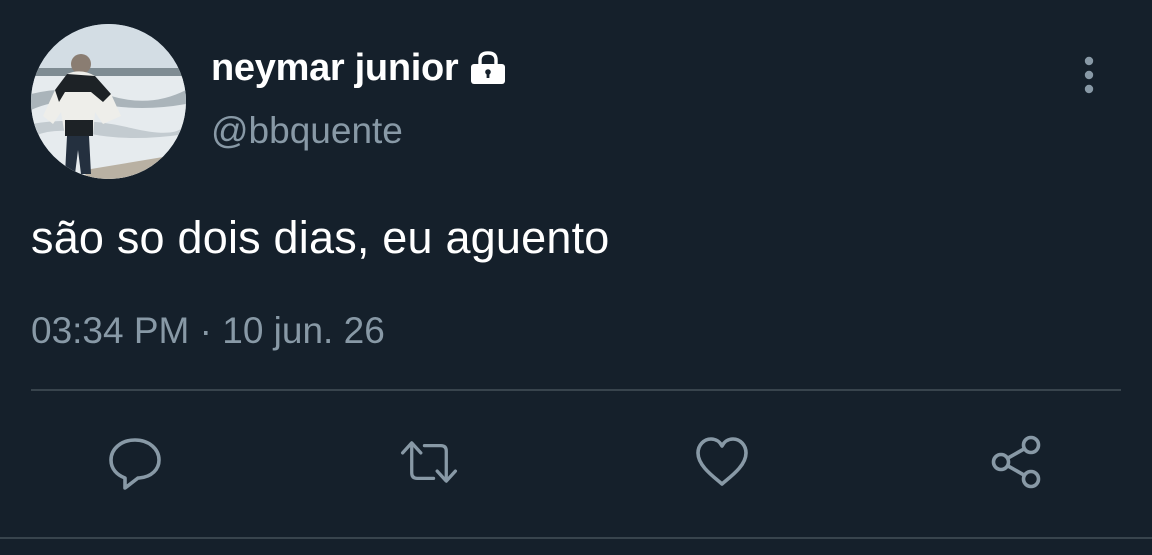 This screenshot has width=1152, height=555. I want to click on reply-icon, so click(135, 464).